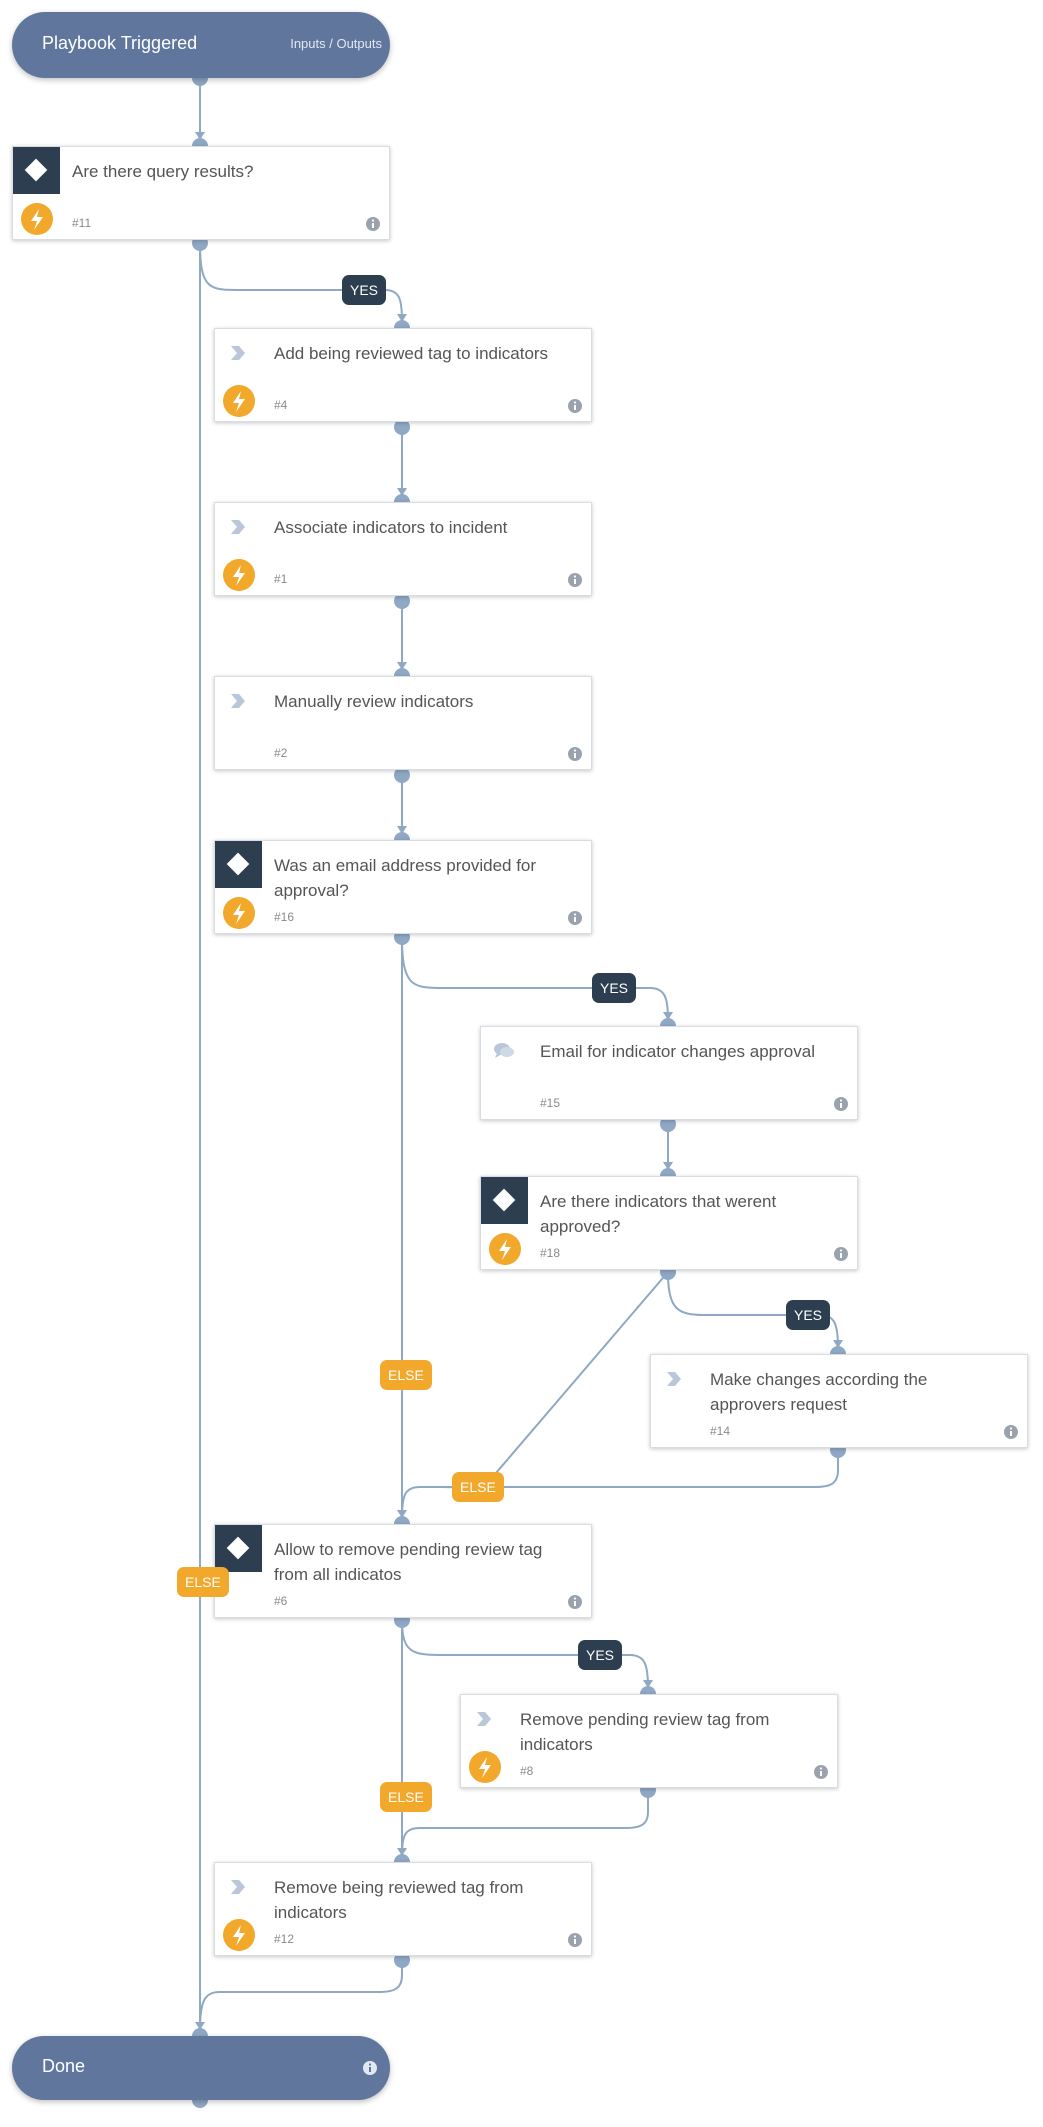 This screenshot has width=1043, height=2127. I want to click on chat-icon, so click(504, 1053).